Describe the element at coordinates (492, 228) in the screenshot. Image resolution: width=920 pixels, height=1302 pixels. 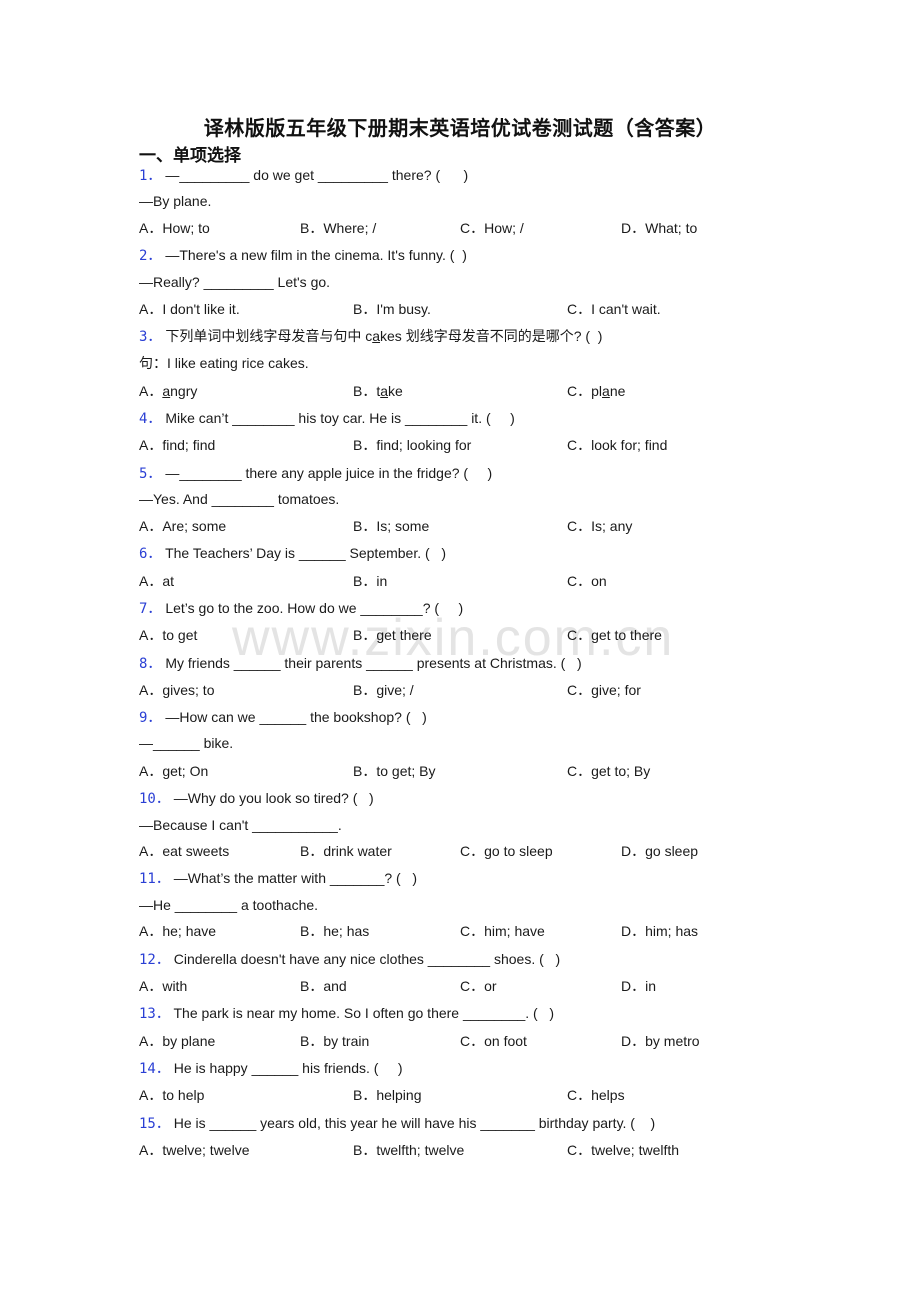
I see `option-c: C．How; /` at that location.